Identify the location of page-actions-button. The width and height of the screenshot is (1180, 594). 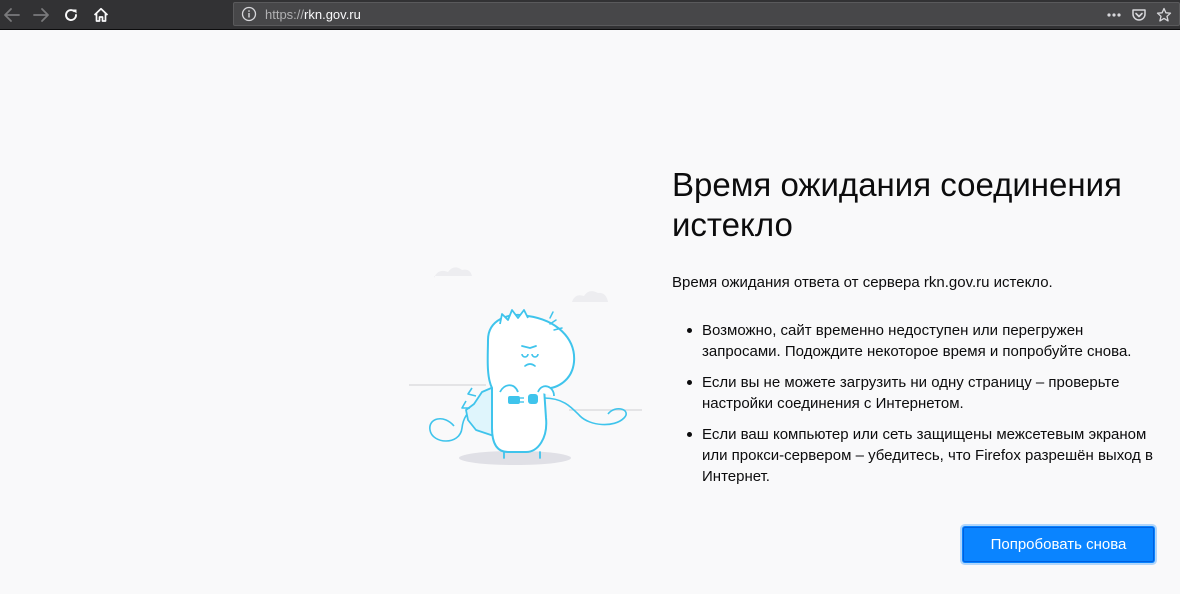
(1114, 15).